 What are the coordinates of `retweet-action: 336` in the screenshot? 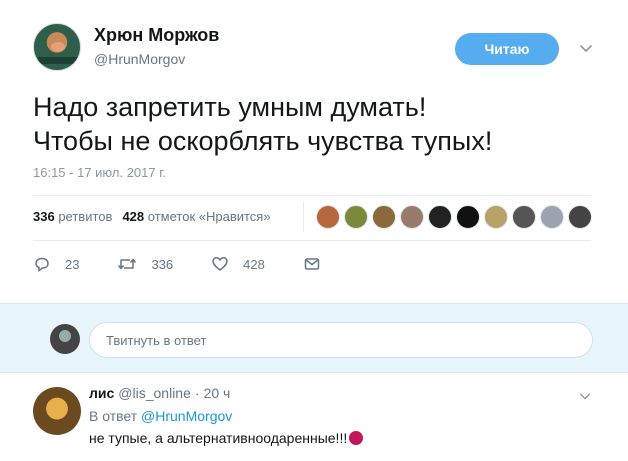 It's located at (145, 264).